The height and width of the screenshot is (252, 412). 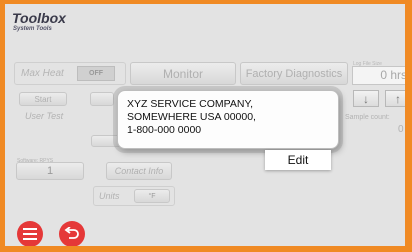 I want to click on contact-info-button: Contact Info, so click(x=139, y=171).